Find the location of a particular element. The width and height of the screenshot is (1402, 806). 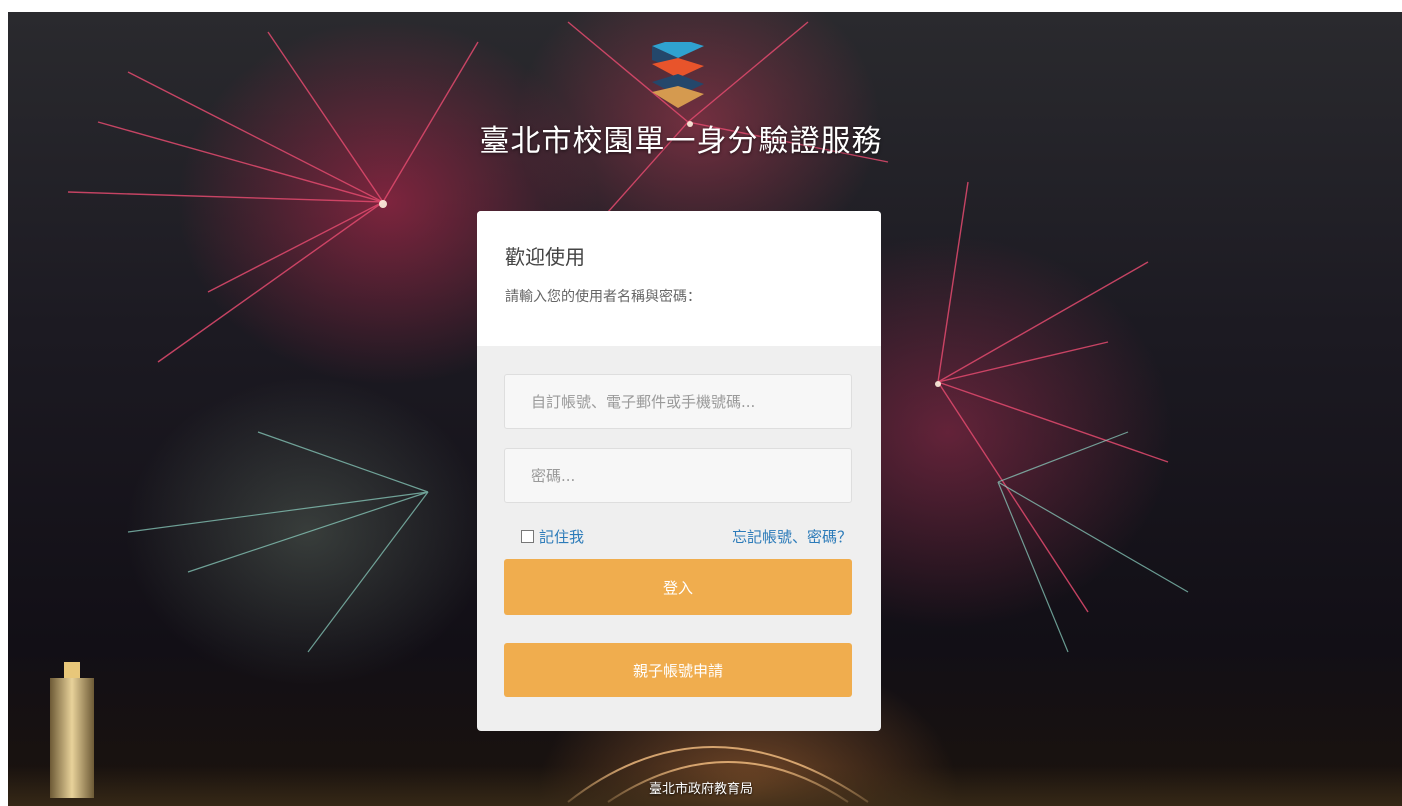

parent-account-apply-button: 親子帳號申請 is located at coordinates (678, 670).